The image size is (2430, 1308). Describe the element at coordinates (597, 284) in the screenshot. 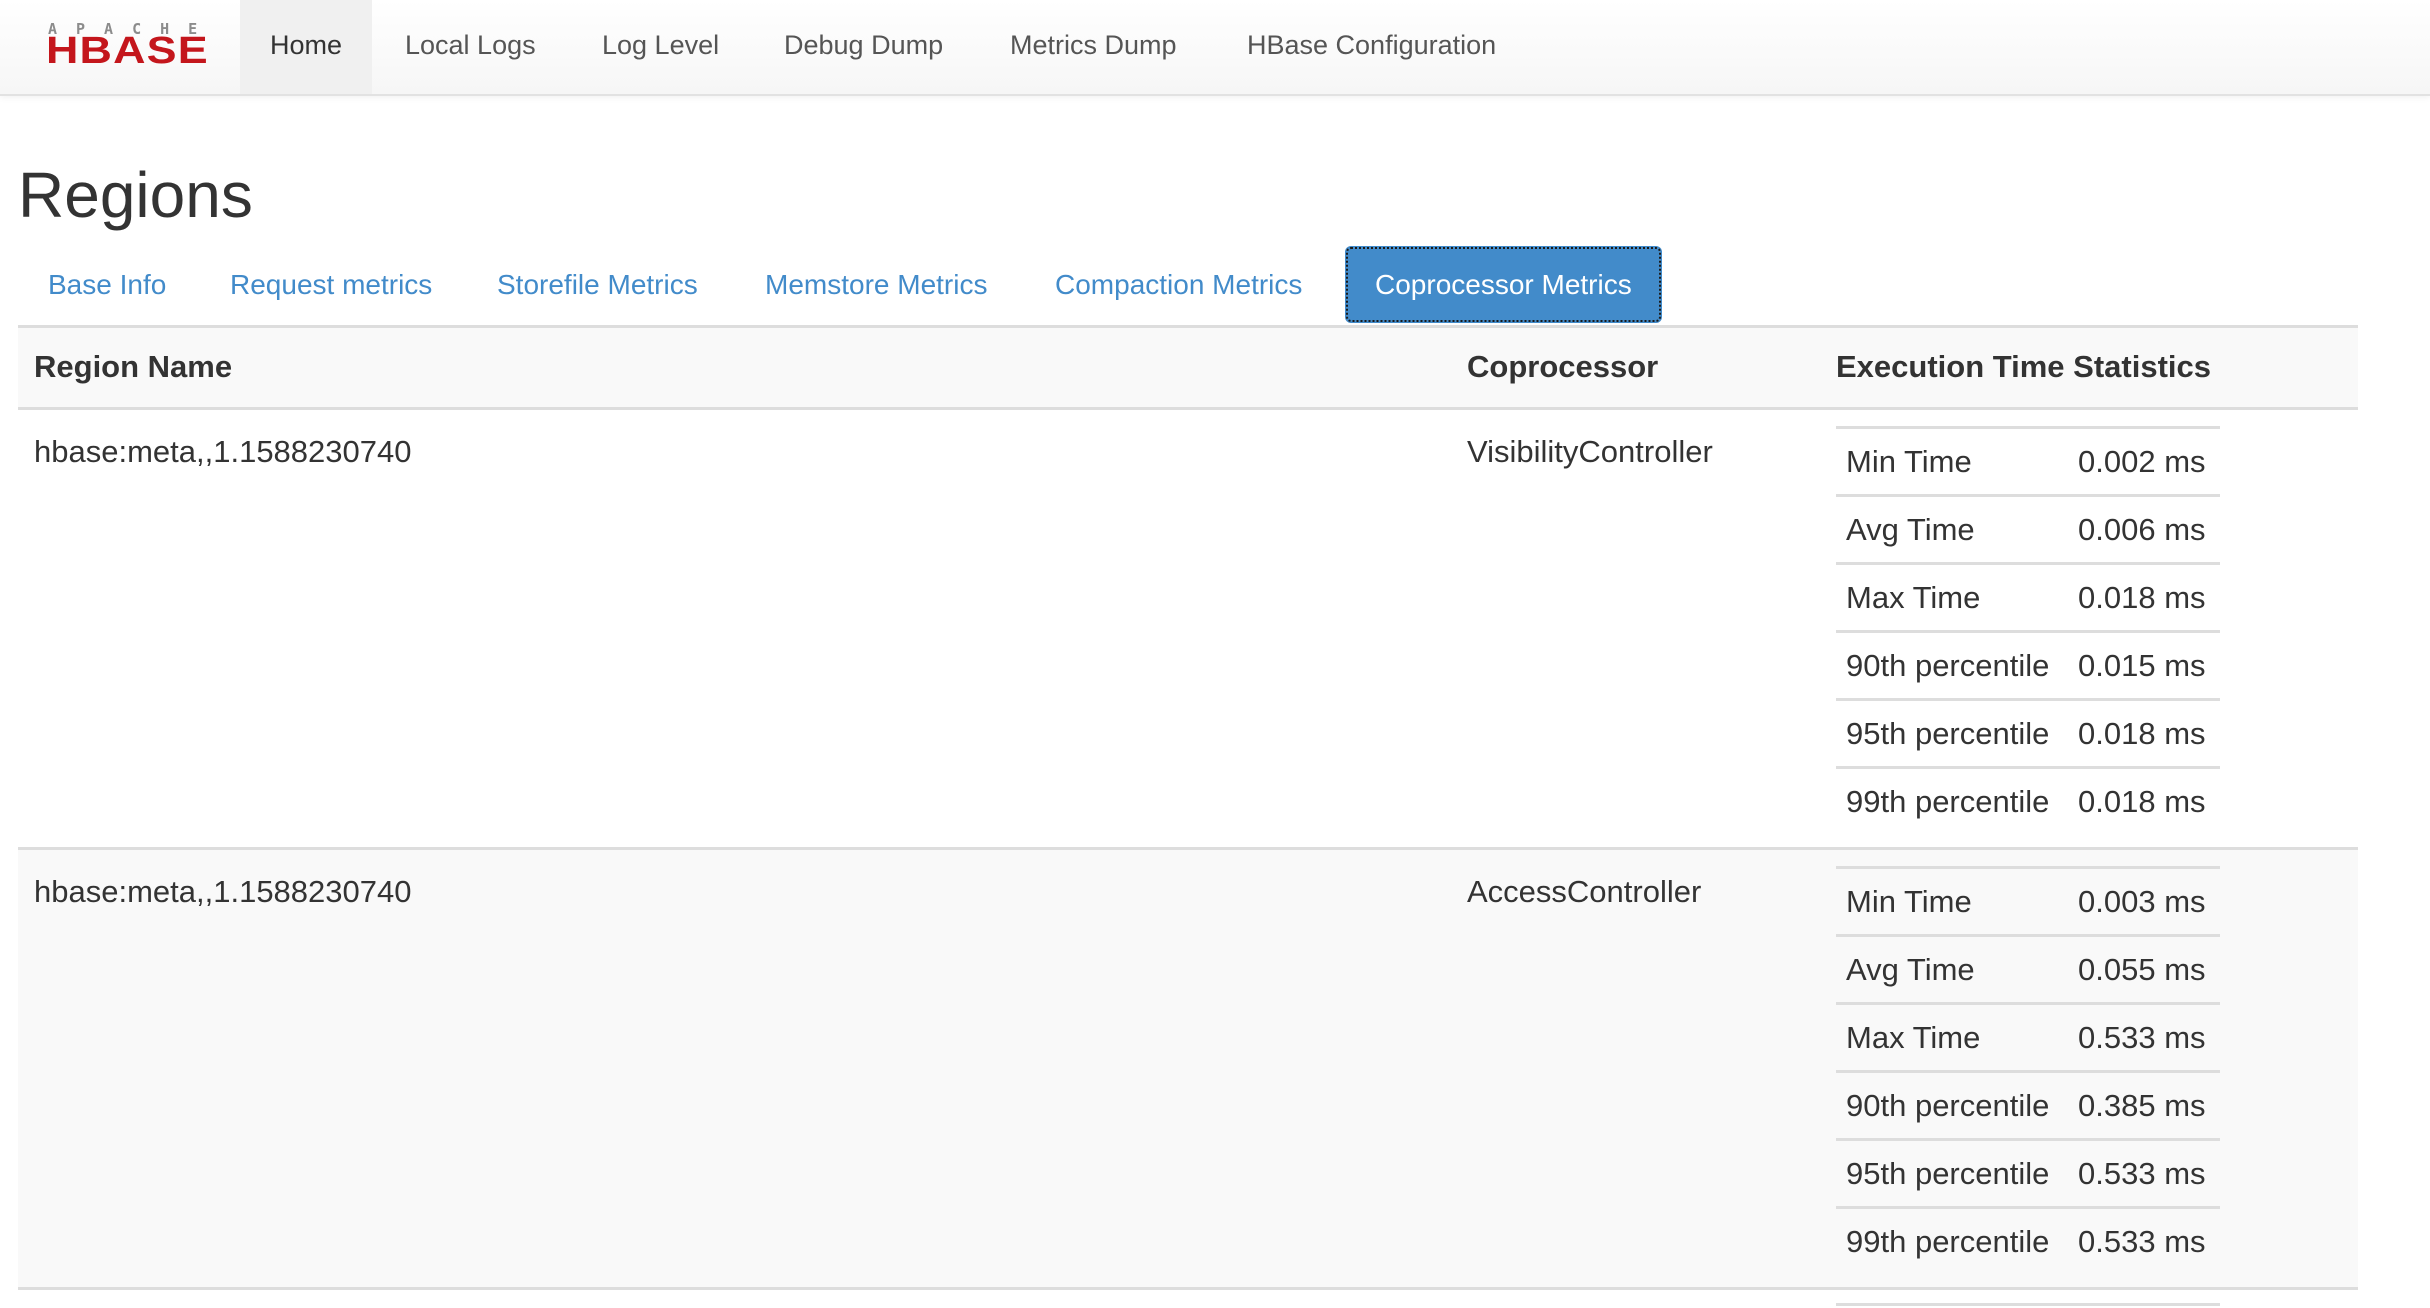

I see `tab-storefile-metrics: Storefile Metrics` at that location.